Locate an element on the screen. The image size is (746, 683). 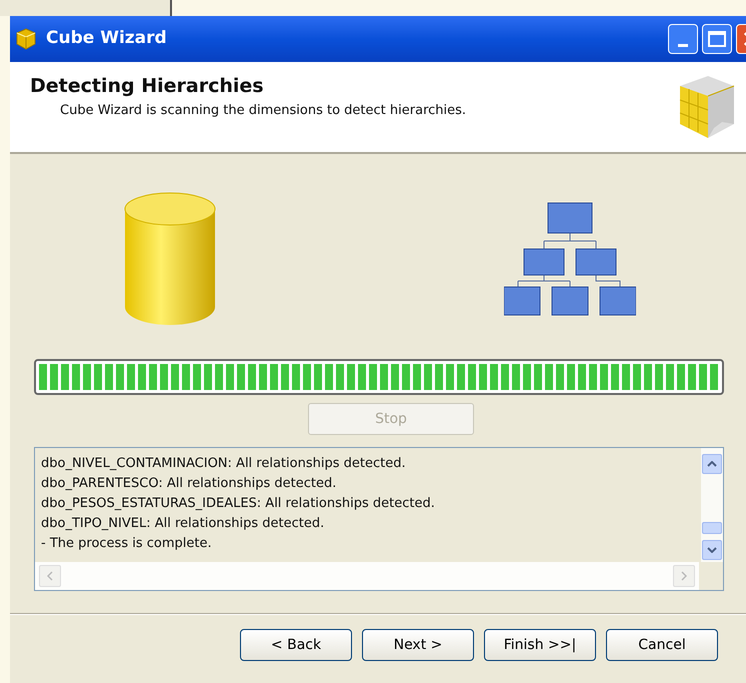
page-title: Detecting Hierarchies is located at coordinates (147, 86).